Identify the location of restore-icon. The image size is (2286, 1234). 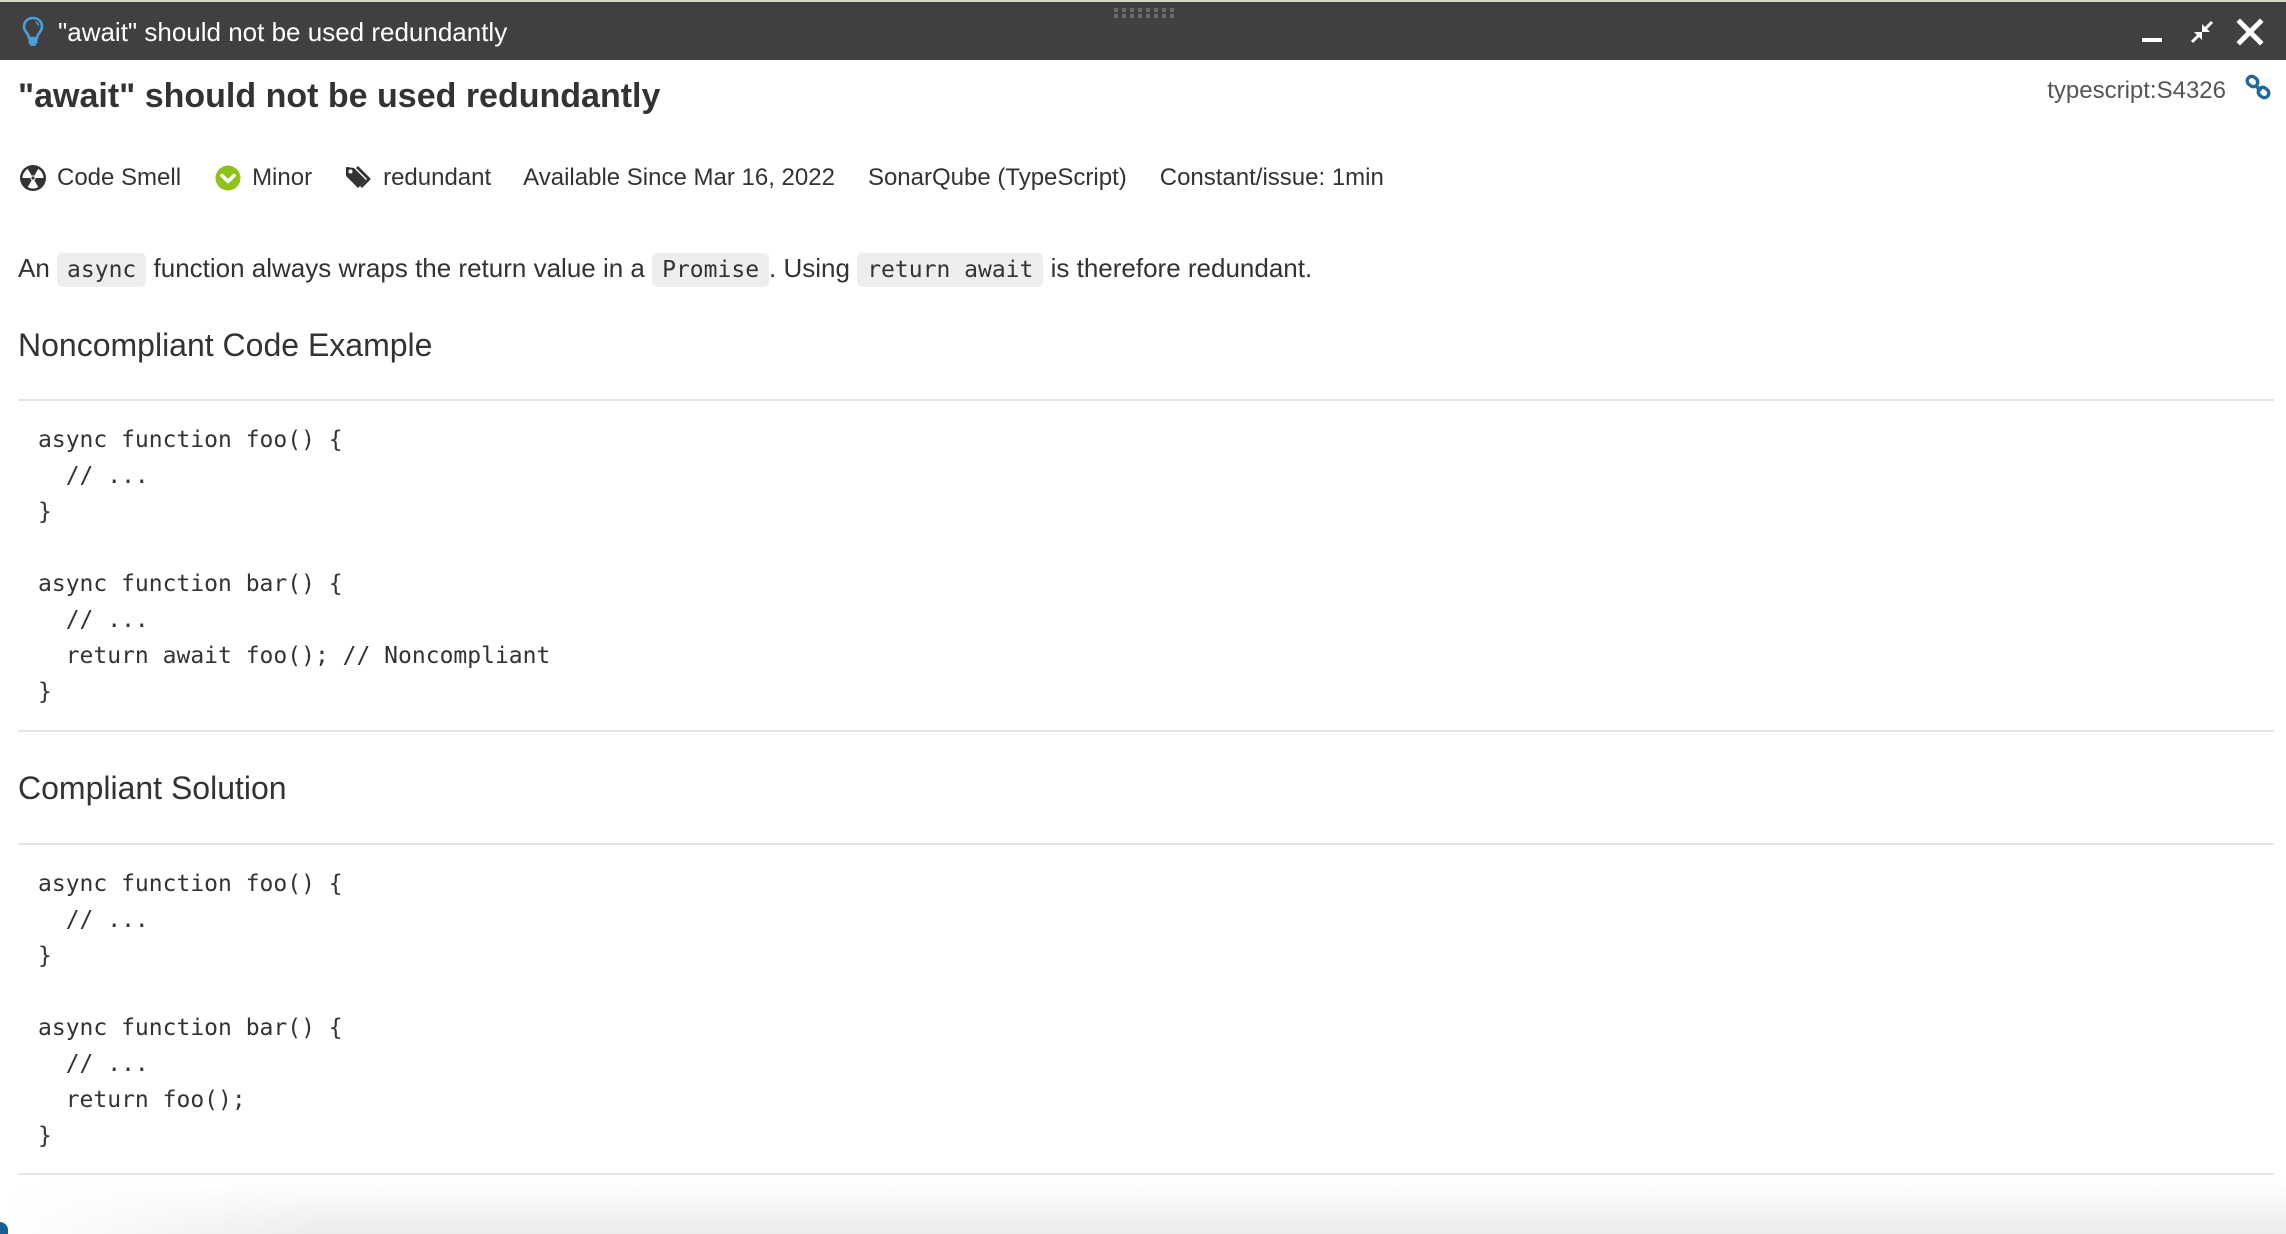
(2202, 32).